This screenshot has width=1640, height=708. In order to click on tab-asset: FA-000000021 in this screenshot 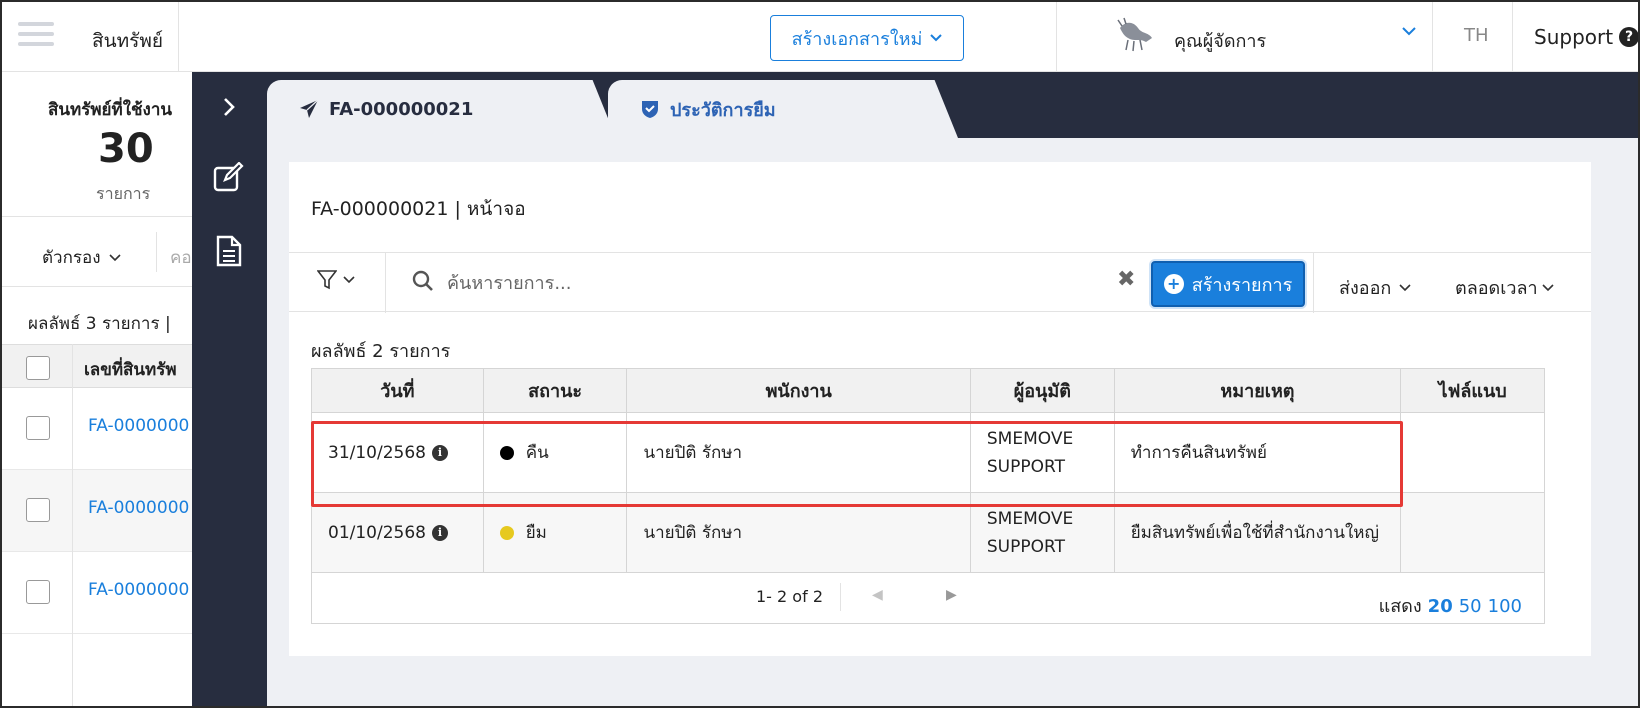, I will do `click(432, 109)`.